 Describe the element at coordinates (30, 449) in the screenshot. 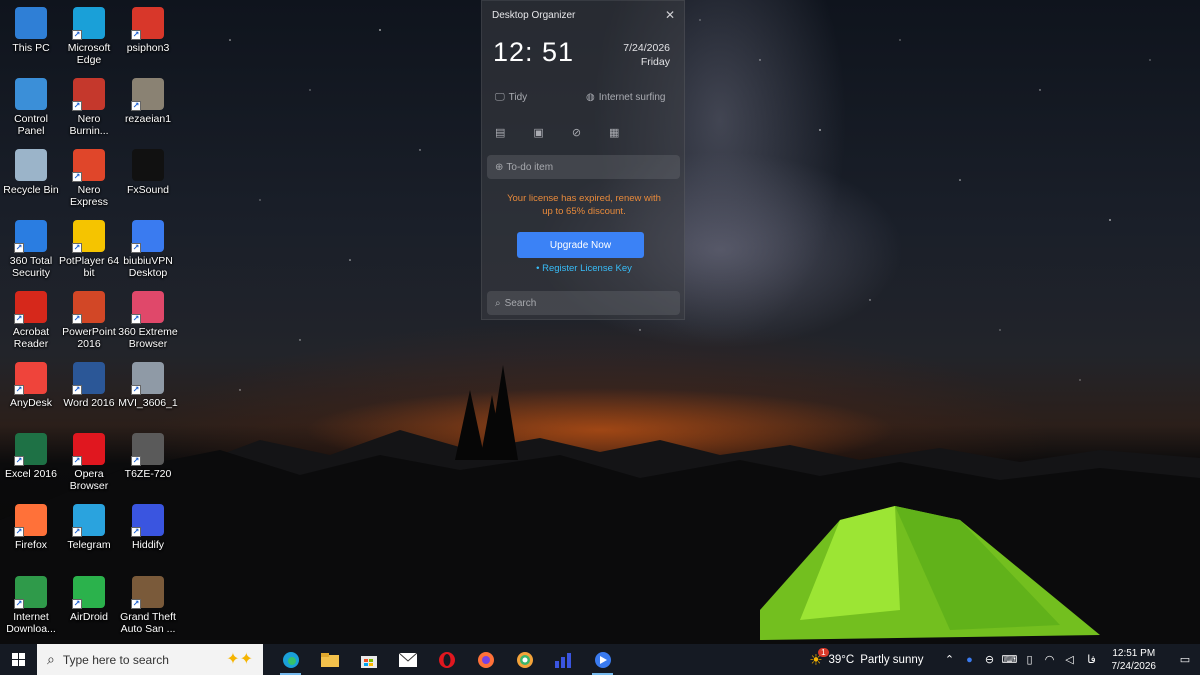

I see `excel-icon: ↗` at that location.